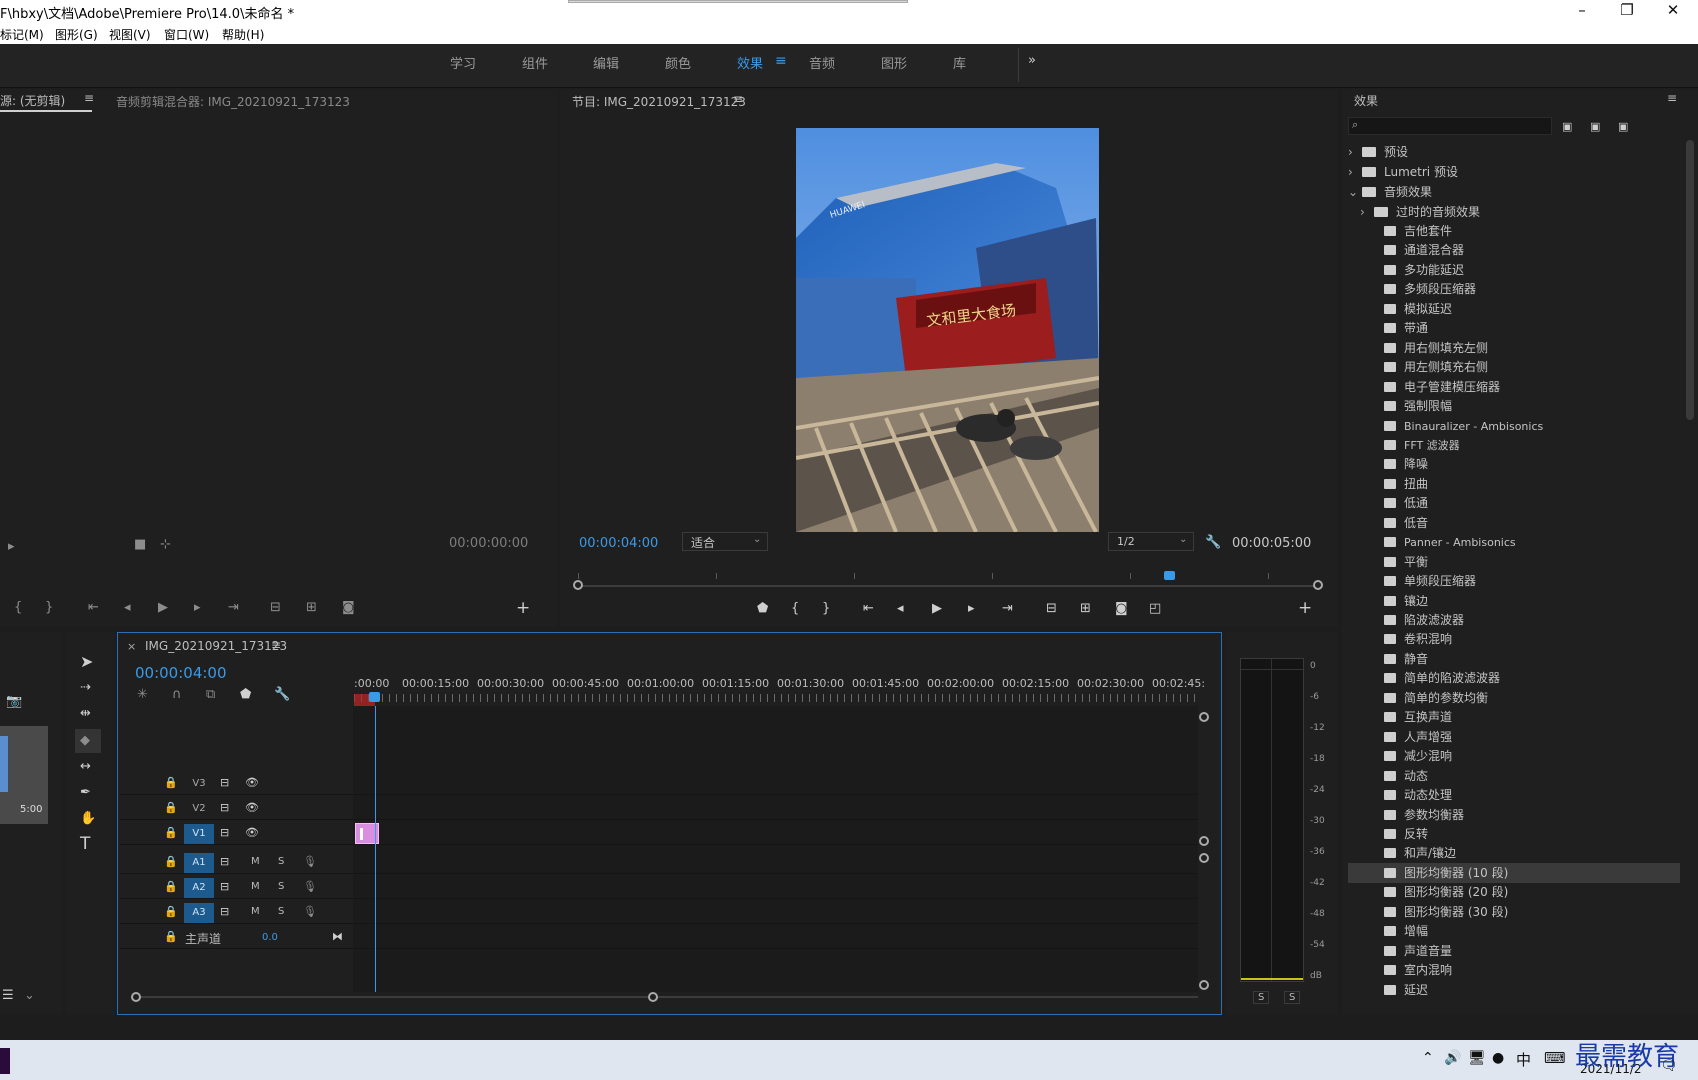 The width and height of the screenshot is (1698, 1080). What do you see at coordinates (900, 609) in the screenshot?
I see `step-back-icon: ◂` at bounding box center [900, 609].